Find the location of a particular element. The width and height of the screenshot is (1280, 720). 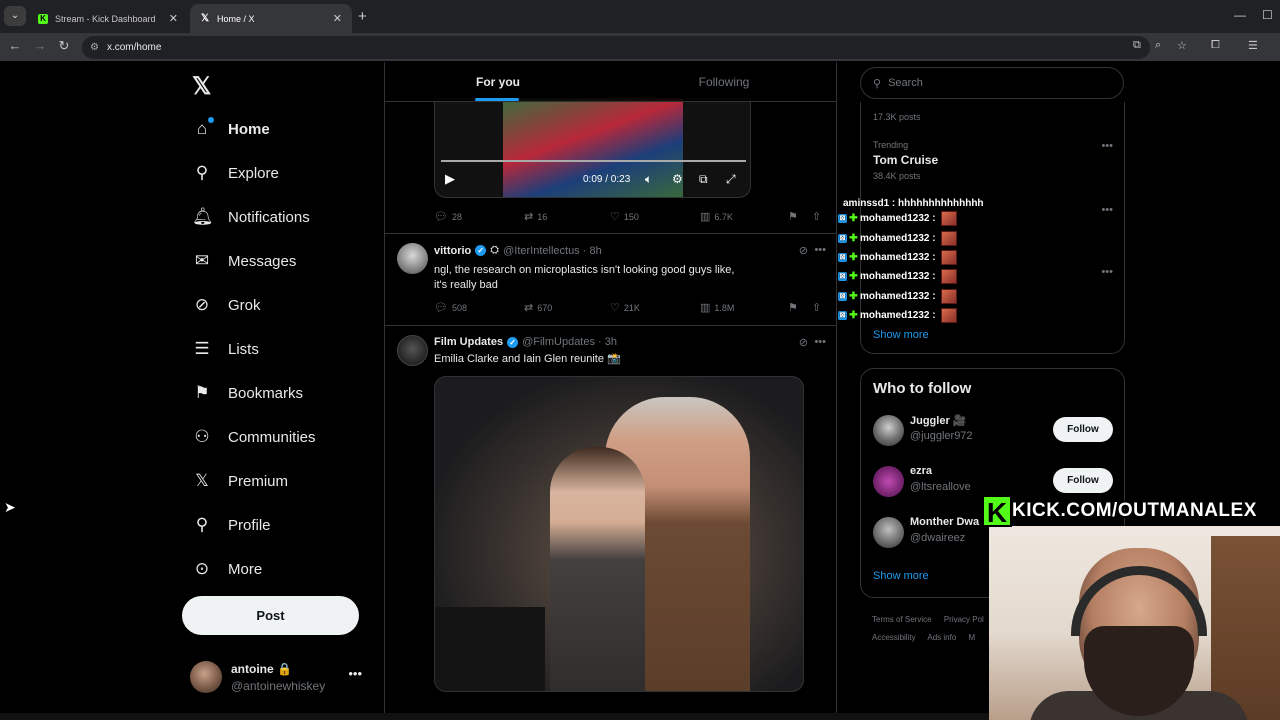

like-button: ♡ 150 is located at coordinates (624, 216).